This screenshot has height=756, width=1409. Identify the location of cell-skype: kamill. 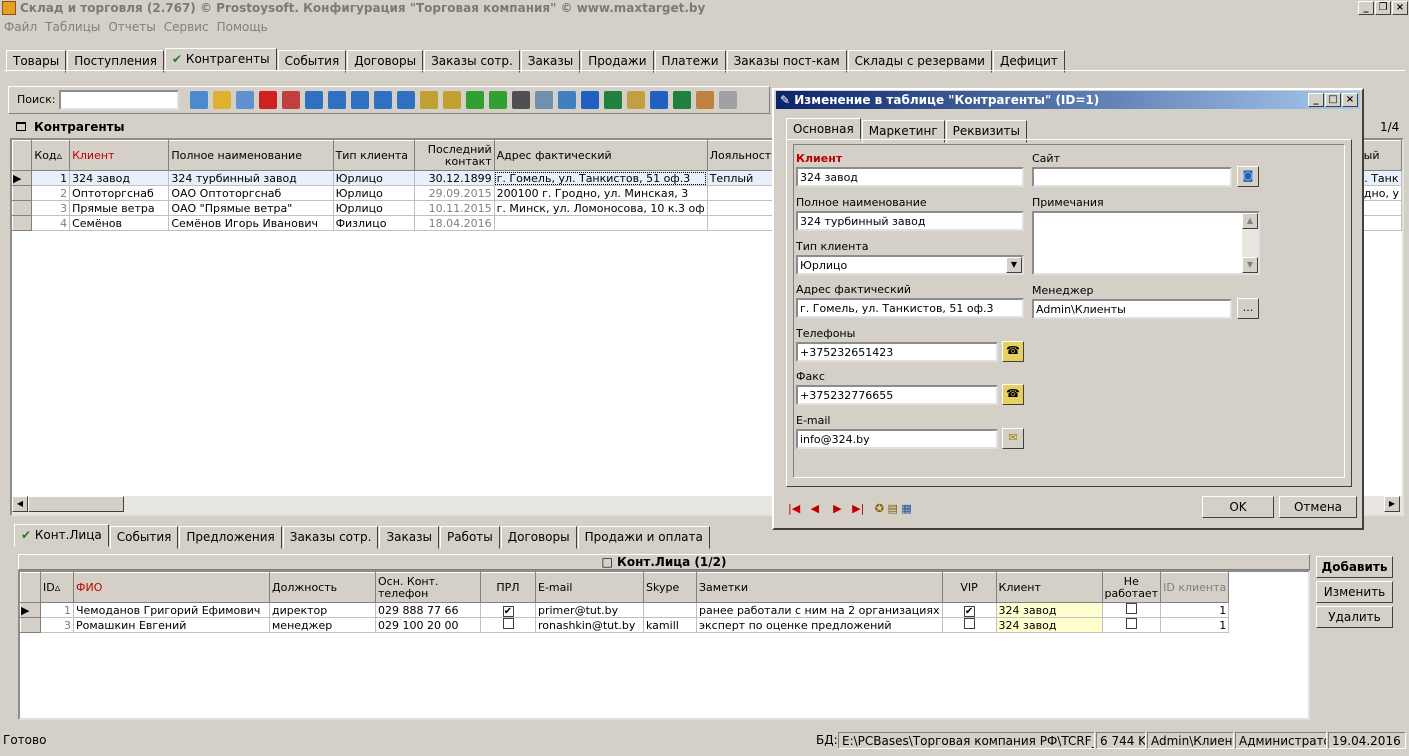
(670, 625).